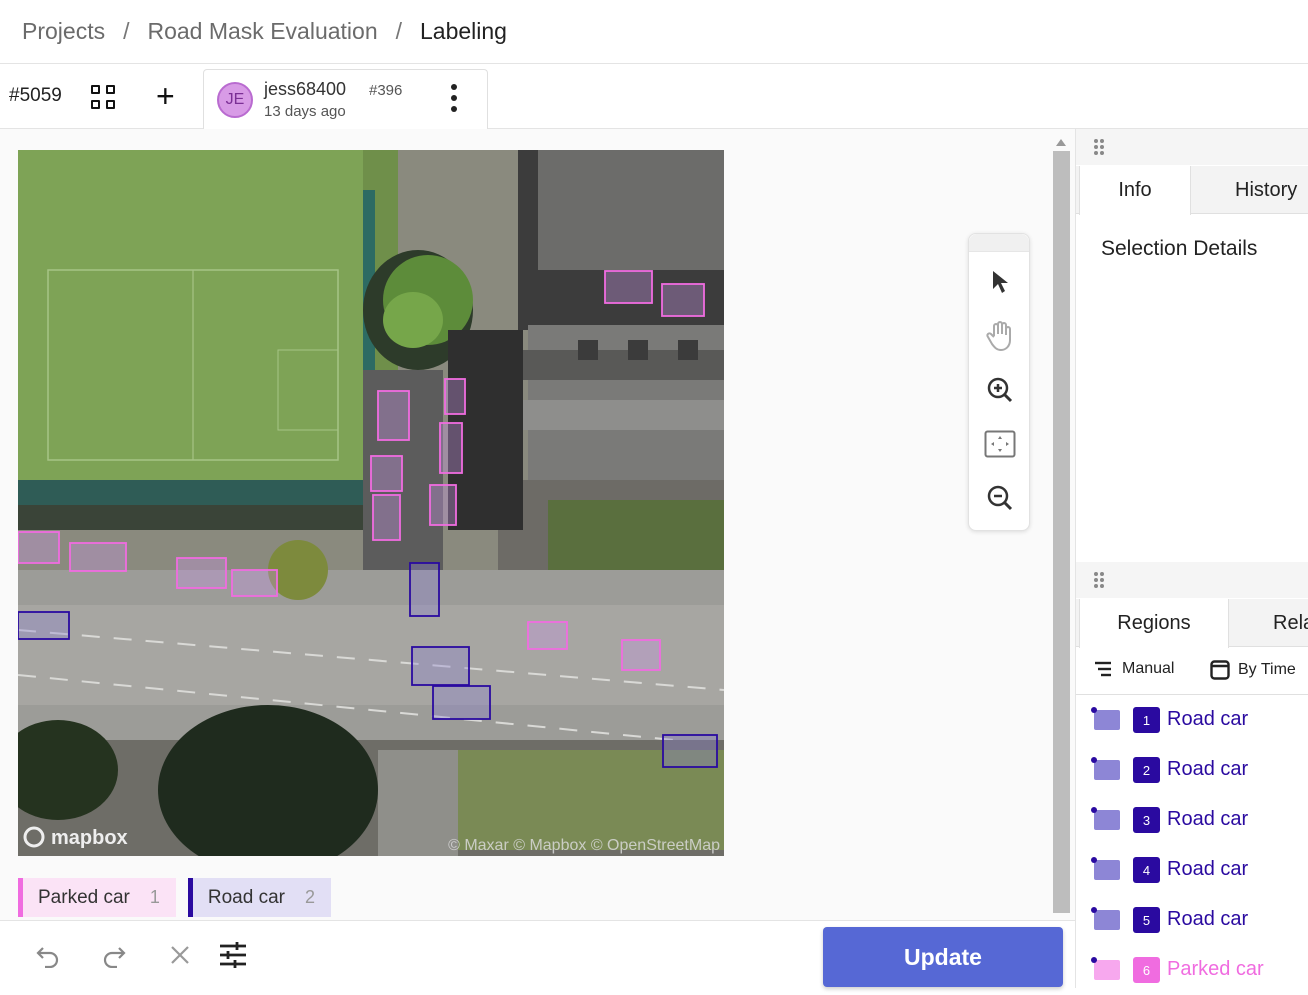  What do you see at coordinates (180, 955) in the screenshot?
I see `close-icon` at bounding box center [180, 955].